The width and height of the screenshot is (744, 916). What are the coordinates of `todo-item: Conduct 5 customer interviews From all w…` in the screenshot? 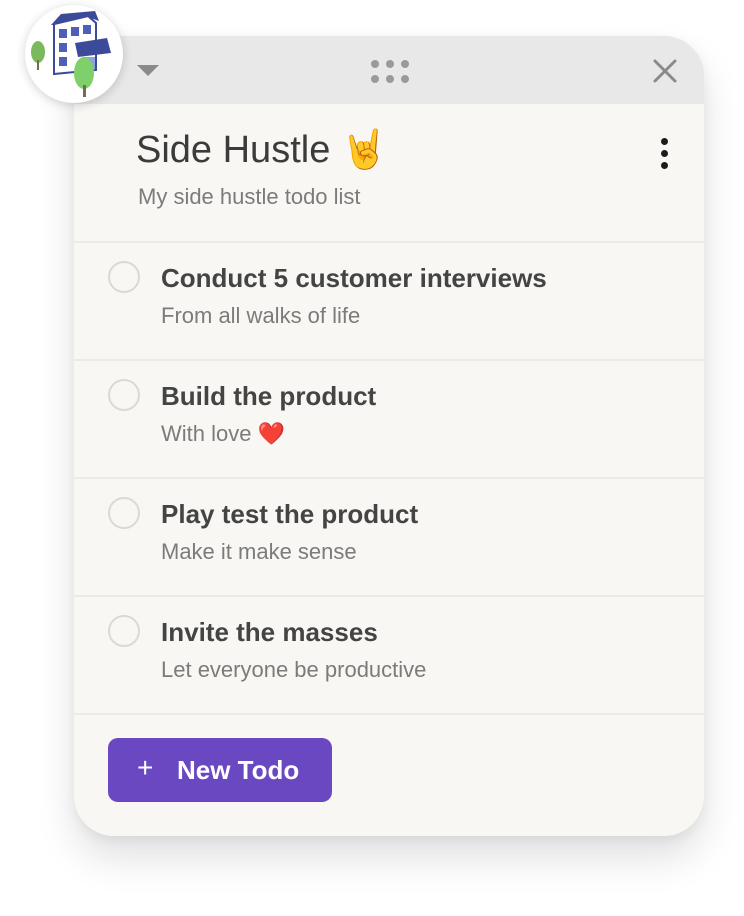 It's located at (389, 302).